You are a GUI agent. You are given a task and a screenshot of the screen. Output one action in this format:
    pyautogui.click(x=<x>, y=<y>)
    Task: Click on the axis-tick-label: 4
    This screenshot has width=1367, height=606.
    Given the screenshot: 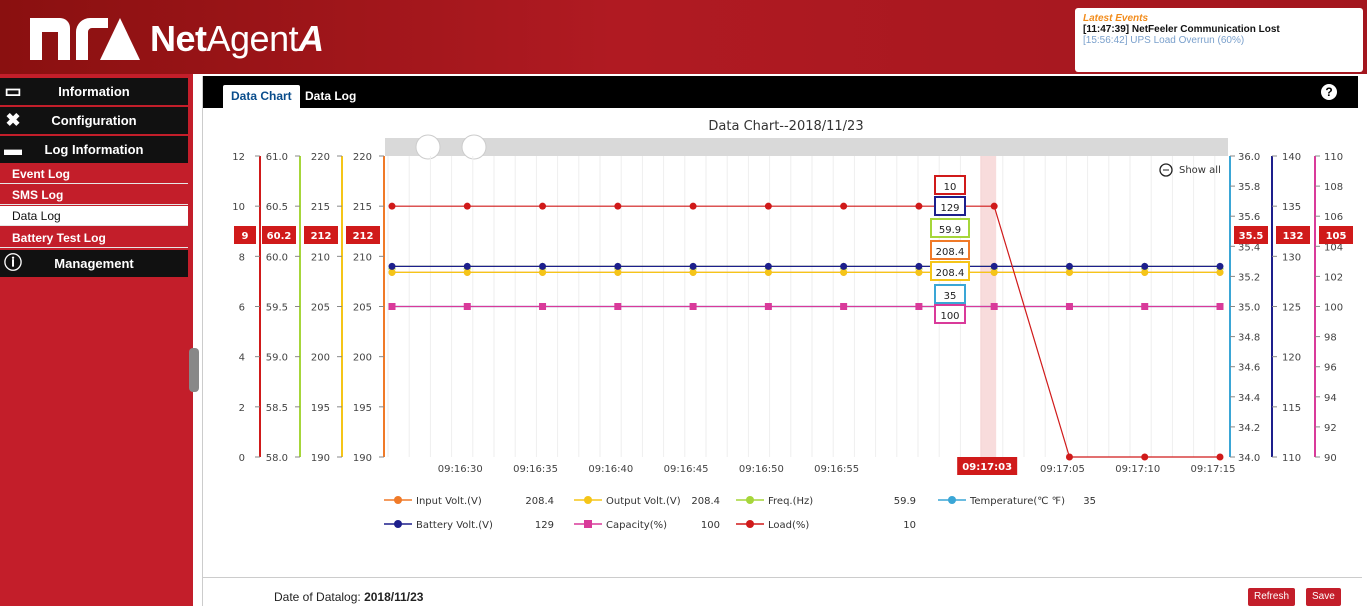 What is the action you would take?
    pyautogui.click(x=242, y=358)
    